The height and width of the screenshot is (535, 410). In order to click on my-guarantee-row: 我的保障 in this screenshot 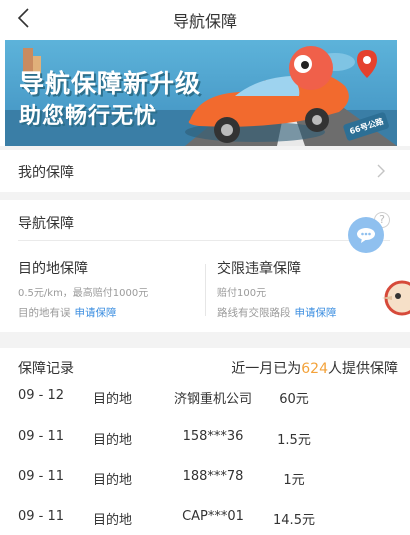, I will do `click(205, 171)`.